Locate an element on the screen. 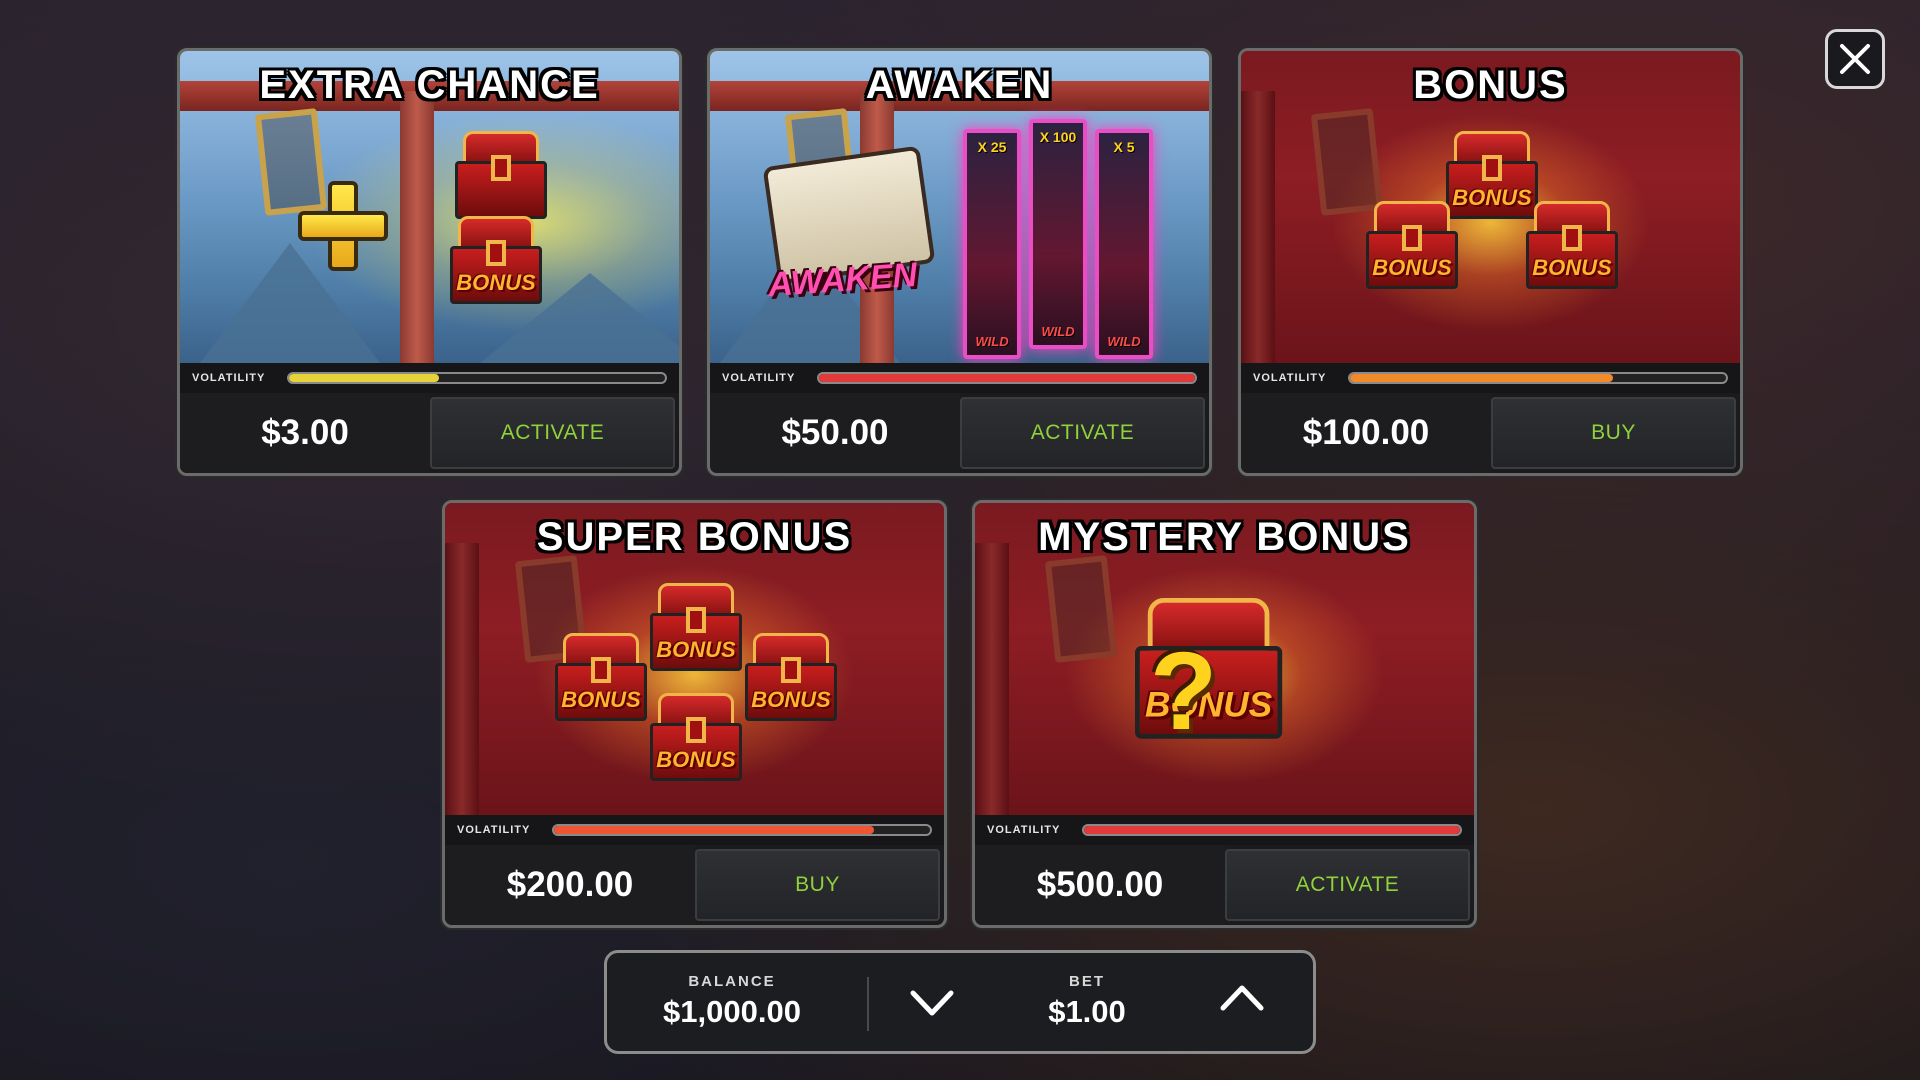 The height and width of the screenshot is (1080, 1920). card-title: EXTRA CHANCE is located at coordinates (429, 85).